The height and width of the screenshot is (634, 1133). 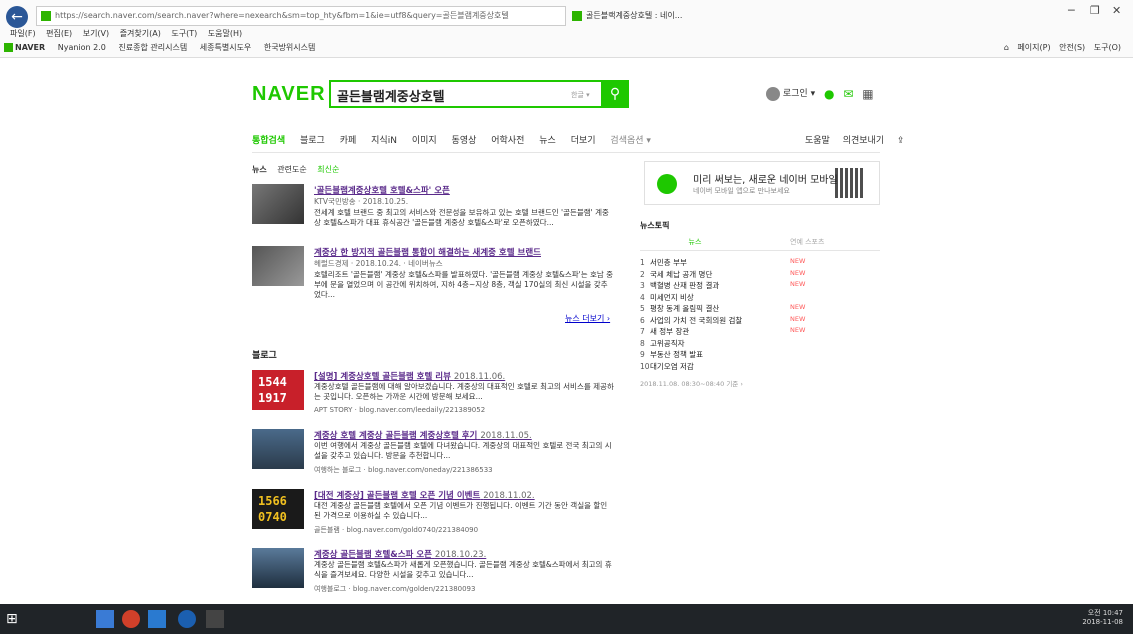 What do you see at coordinates (225, 33) in the screenshot?
I see `menu-help: 도움말(H)` at bounding box center [225, 33].